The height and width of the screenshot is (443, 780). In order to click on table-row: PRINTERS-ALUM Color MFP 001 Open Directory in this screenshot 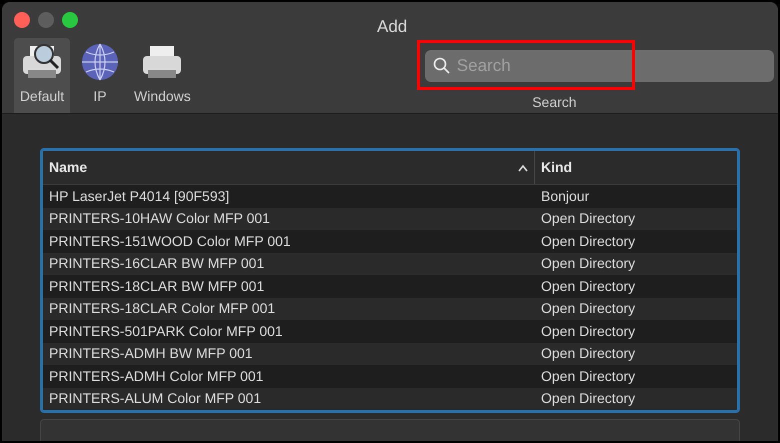, I will do `click(390, 399)`.